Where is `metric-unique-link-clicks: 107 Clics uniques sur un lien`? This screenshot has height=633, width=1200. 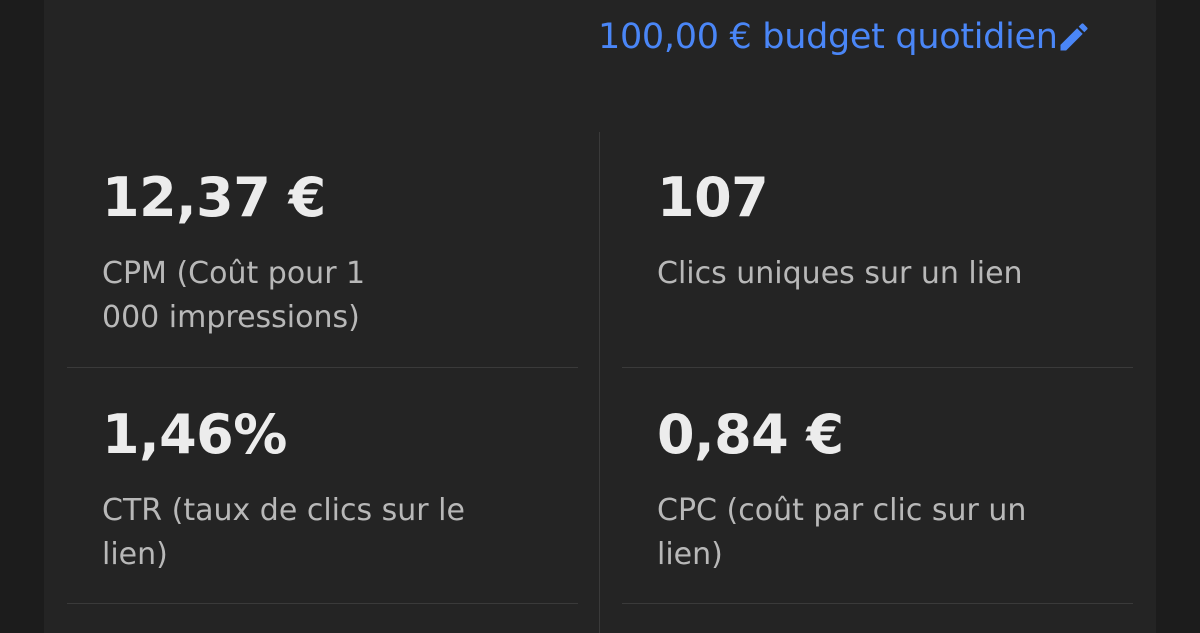 metric-unique-link-clicks: 107 Clics uniques sur un lien is located at coordinates (877, 232).